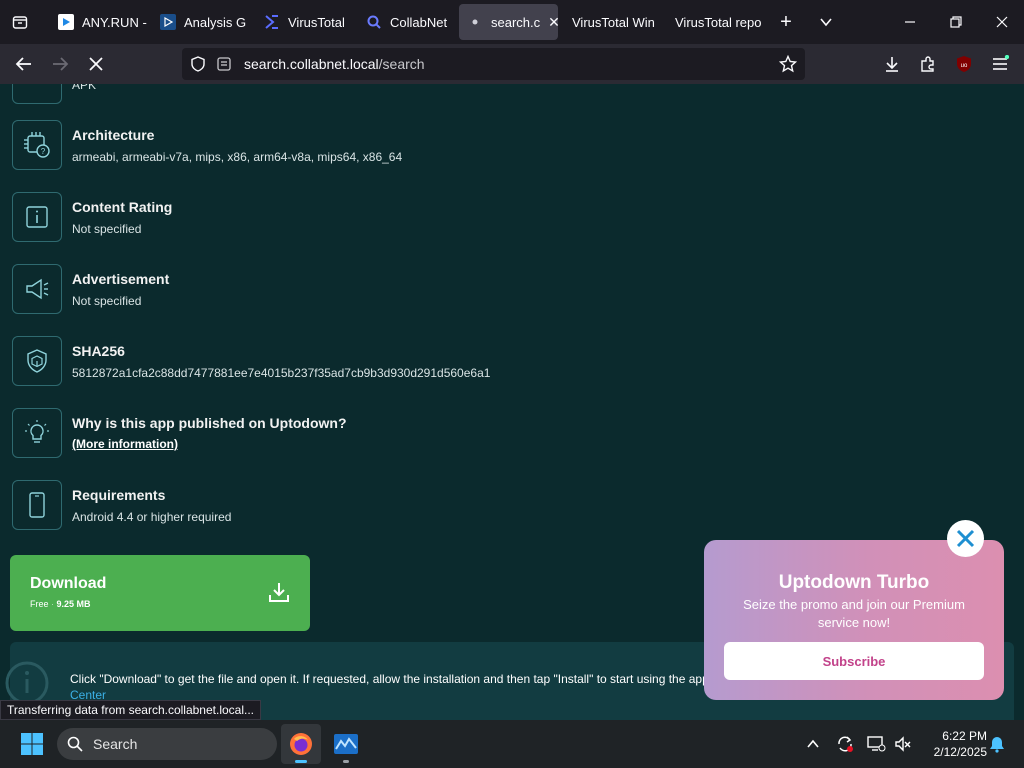 Image resolution: width=1024 pixels, height=768 pixels. Describe the element at coordinates (224, 66) in the screenshot. I see `page-info-icon` at that location.